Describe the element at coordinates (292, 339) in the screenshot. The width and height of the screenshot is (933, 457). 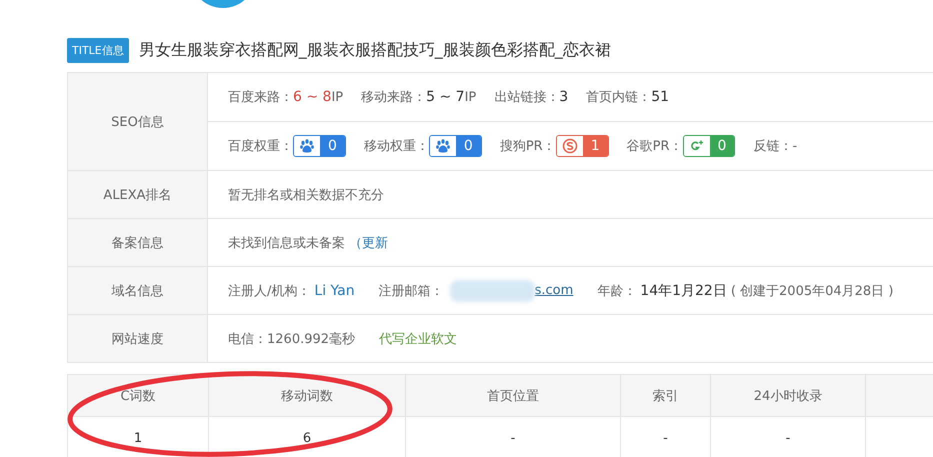
I see `speed-text: 电信：1260.992毫秒` at that location.